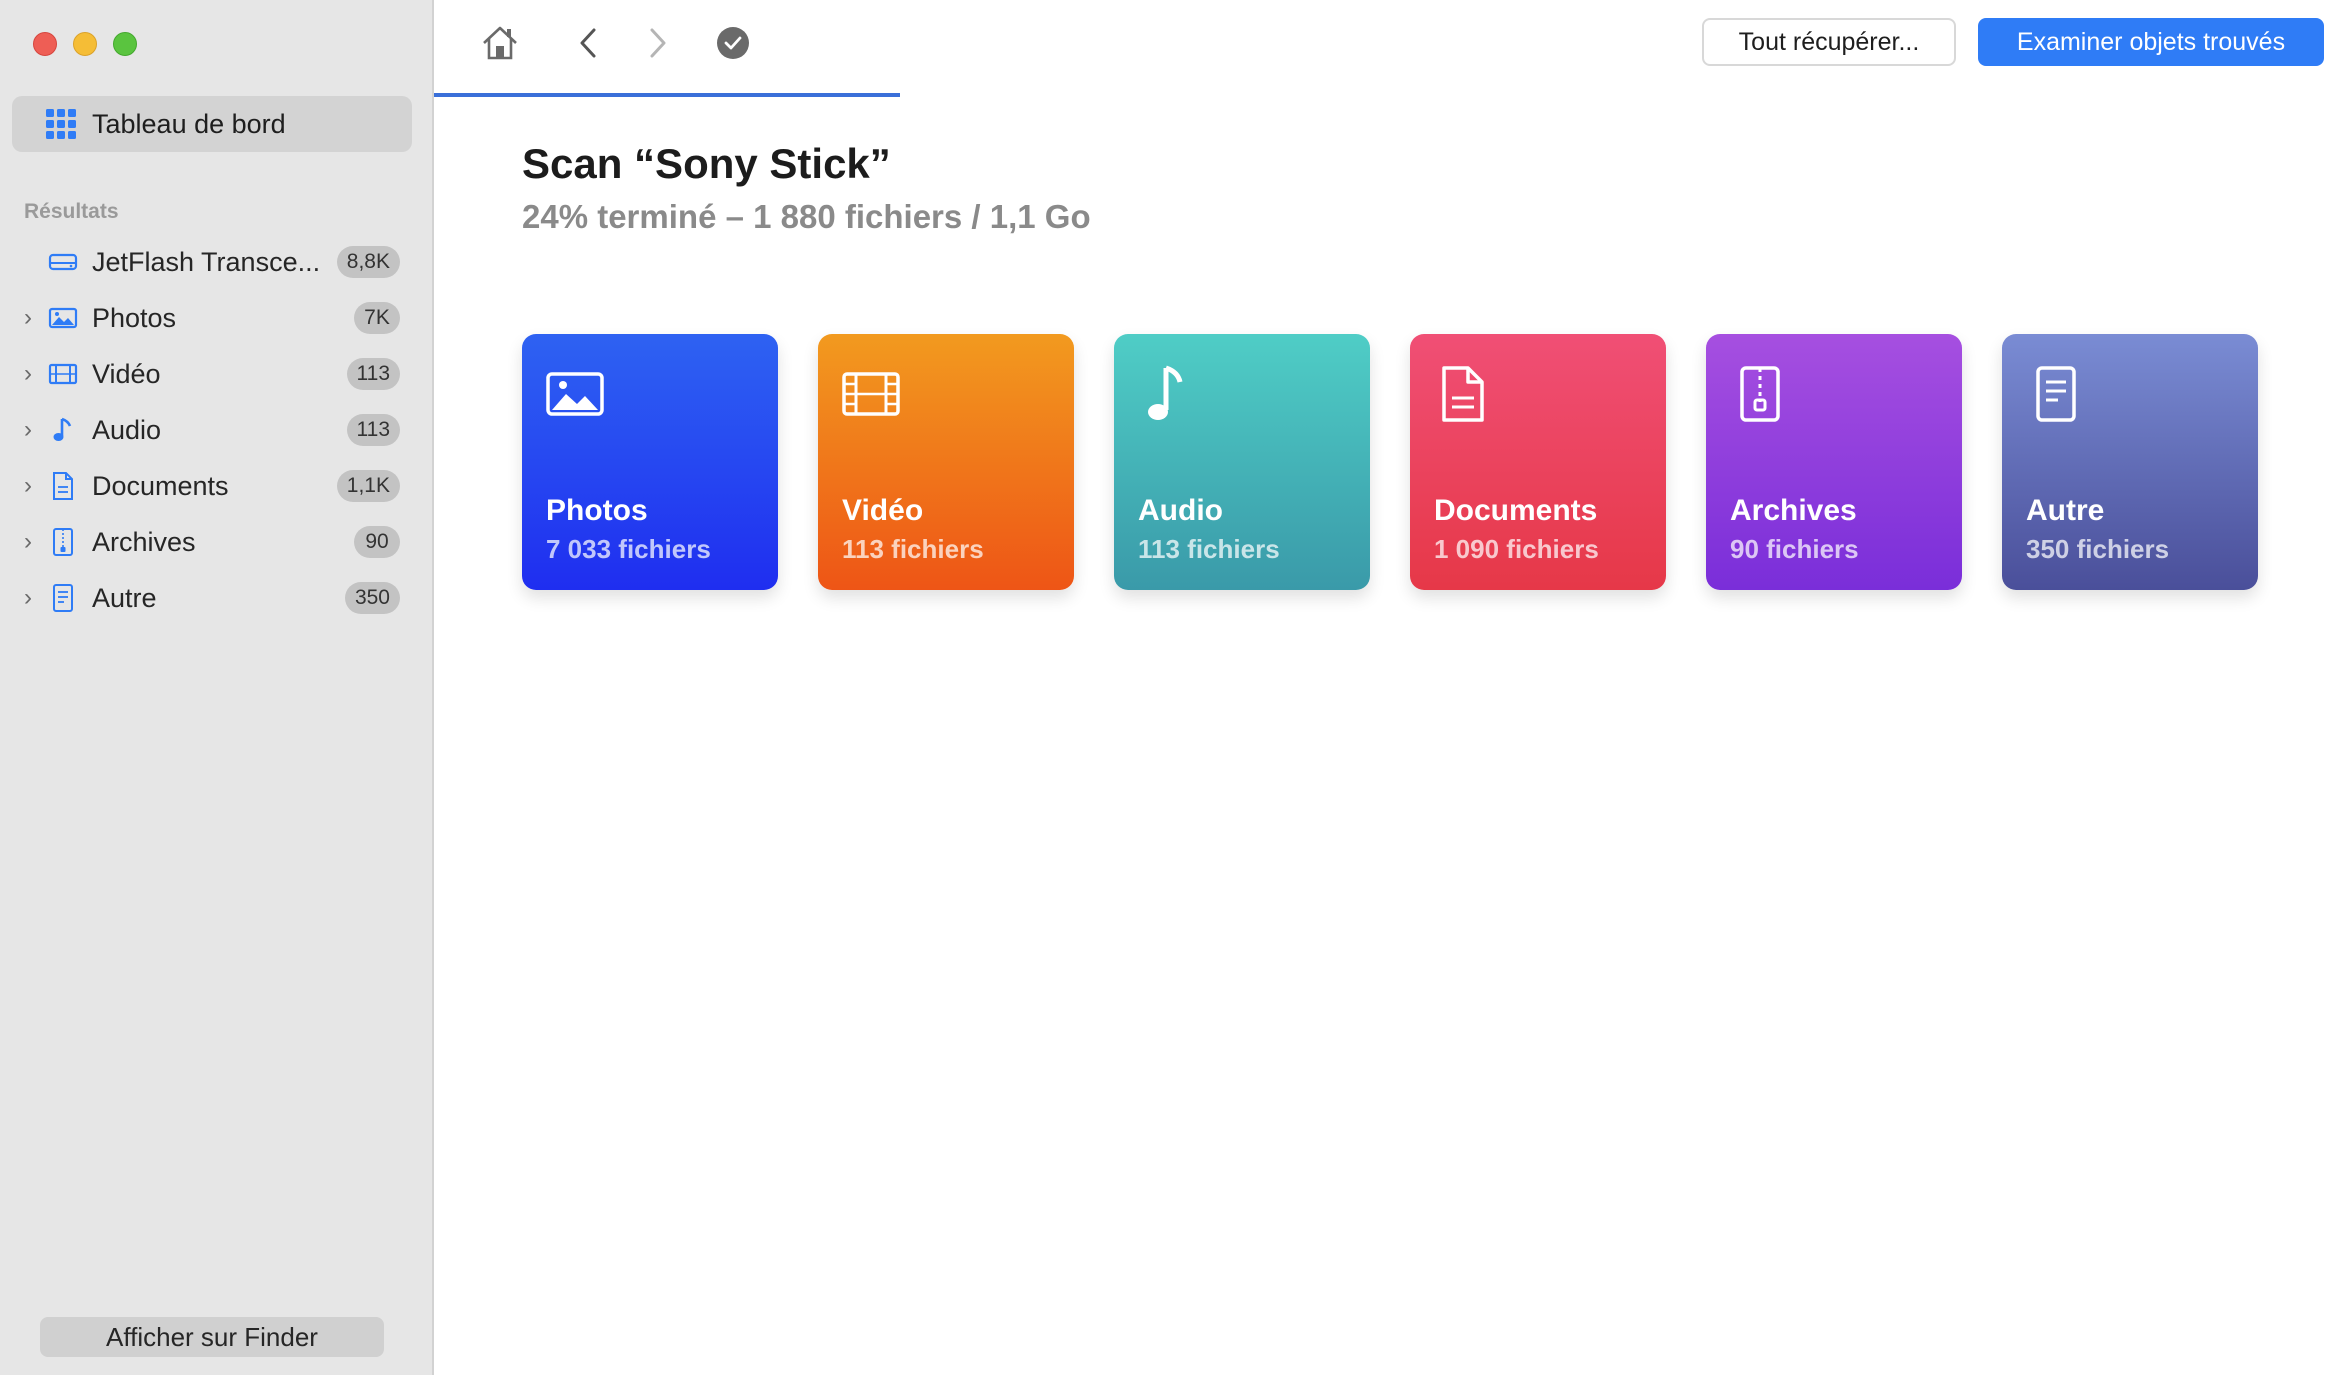 The height and width of the screenshot is (1375, 2344). Describe the element at coordinates (1242, 462) in the screenshot. I see `card-audio: Audio 113 fichiers` at that location.